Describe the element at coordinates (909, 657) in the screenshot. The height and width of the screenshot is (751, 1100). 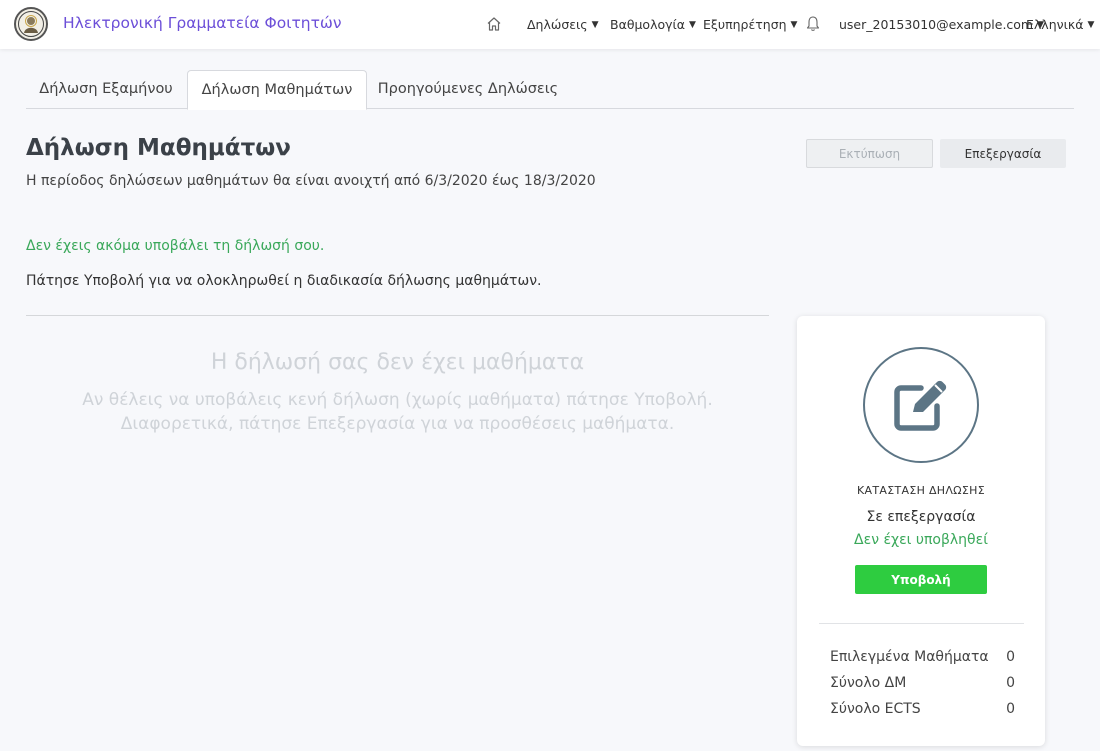
I see `stat-label: Επιλεγμένα Μαθήματα` at that location.